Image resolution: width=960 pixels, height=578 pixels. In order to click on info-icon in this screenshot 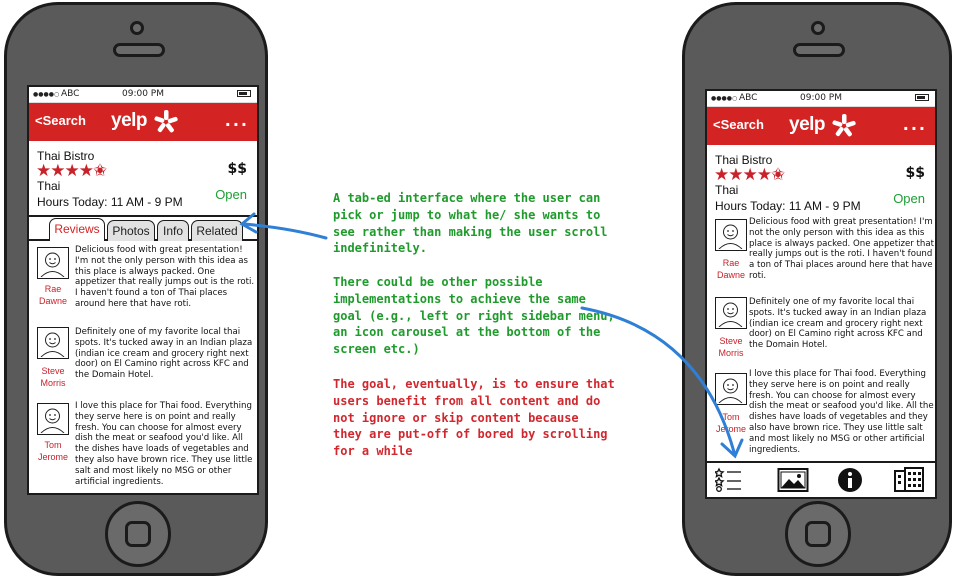, I will do `click(850, 480)`.